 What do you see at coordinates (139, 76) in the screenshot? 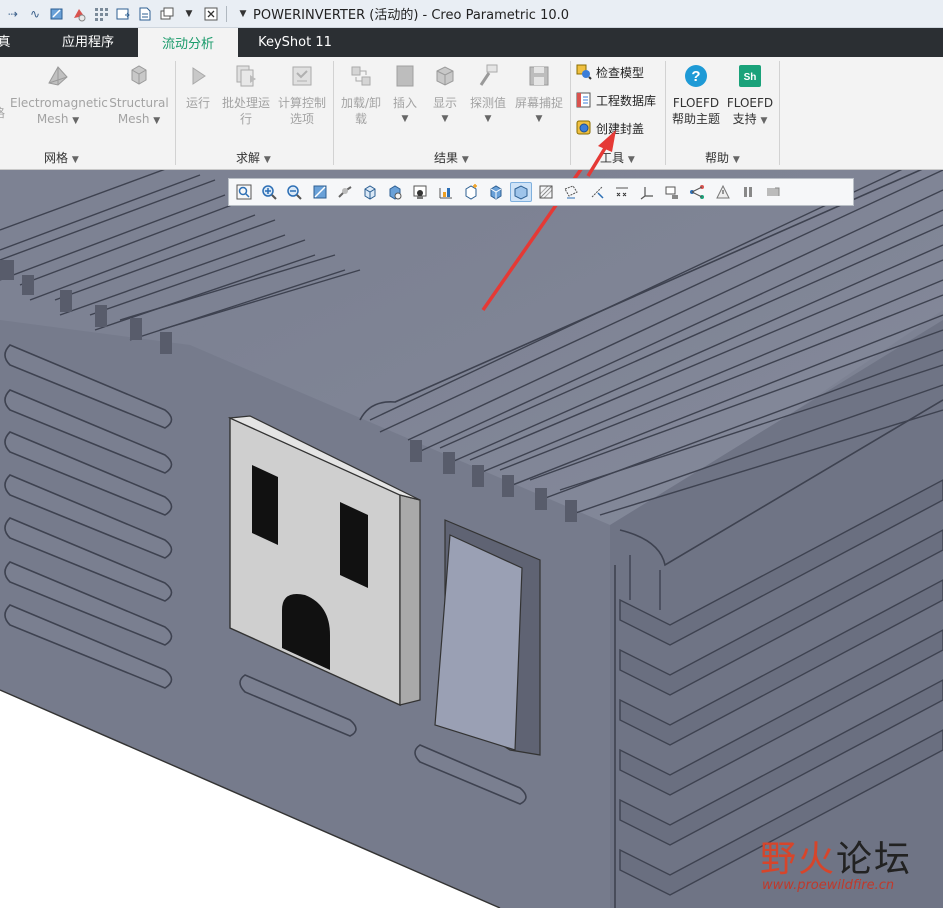
I see `structural-mesh-icon` at bounding box center [139, 76].